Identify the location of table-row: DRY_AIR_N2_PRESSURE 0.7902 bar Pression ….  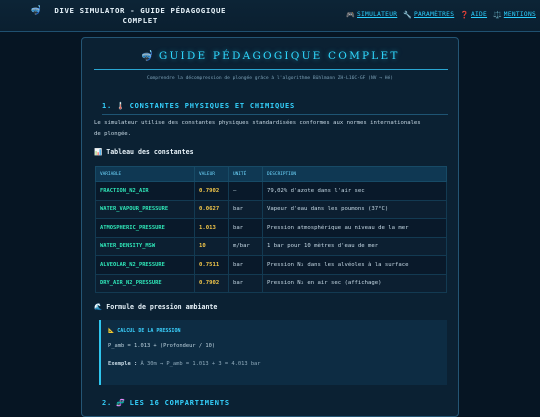
(271, 283).